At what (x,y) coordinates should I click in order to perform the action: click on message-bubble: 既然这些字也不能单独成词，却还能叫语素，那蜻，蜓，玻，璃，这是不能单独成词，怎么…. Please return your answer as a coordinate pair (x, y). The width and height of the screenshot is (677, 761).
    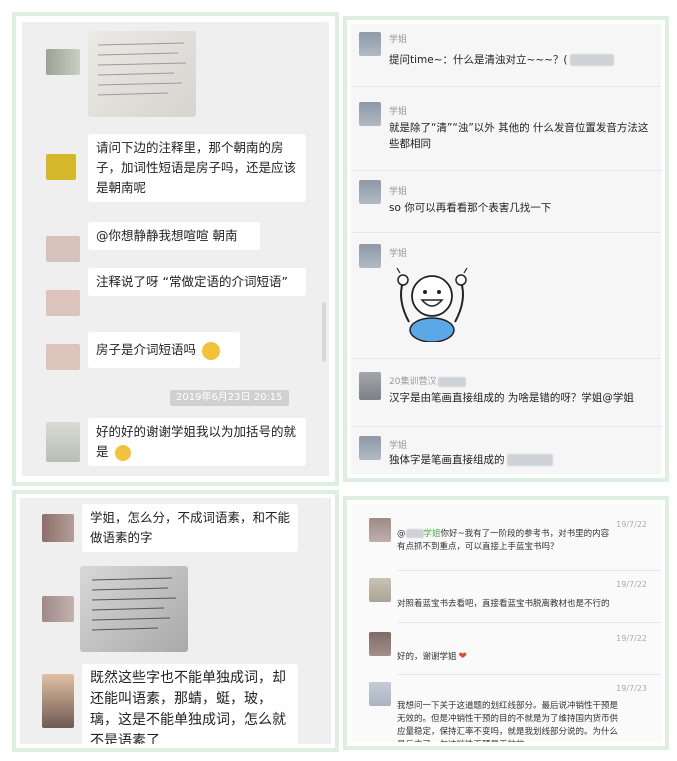
    Looking at the image, I should click on (190, 704).